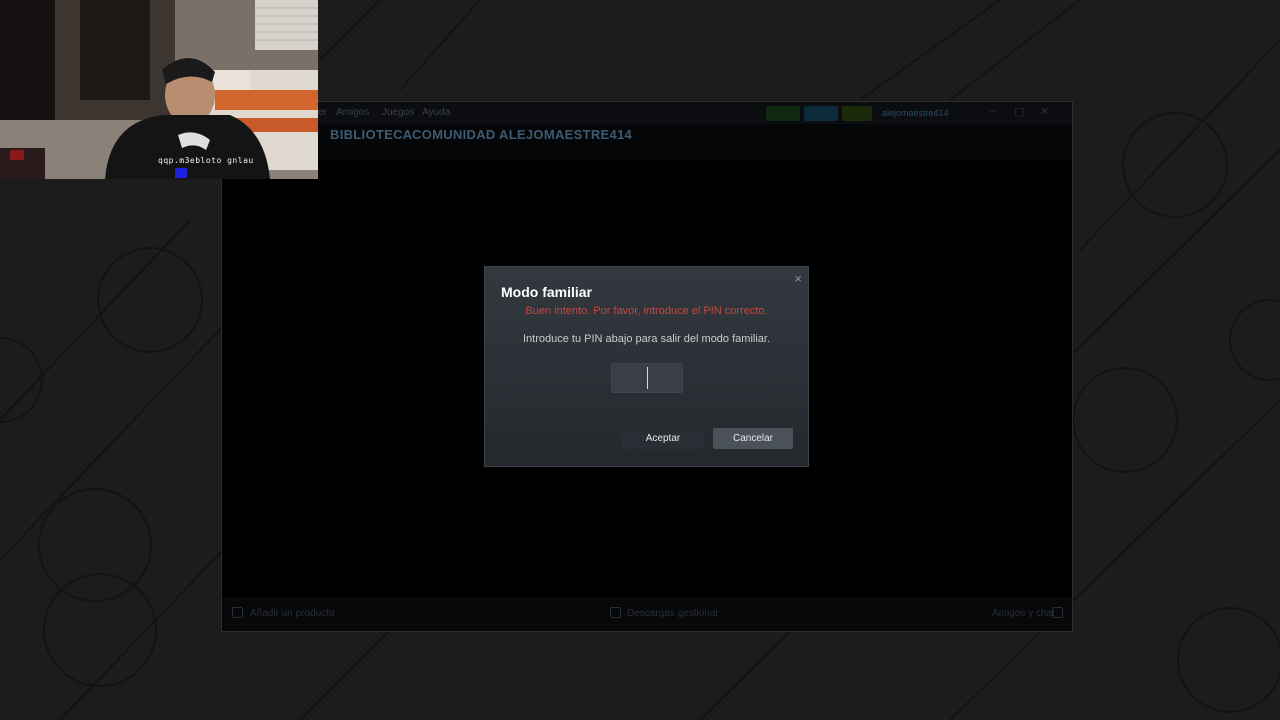 The image size is (1280, 720). Describe the element at coordinates (547, 292) in the screenshot. I see `dialog-title: Modo familiar` at that location.